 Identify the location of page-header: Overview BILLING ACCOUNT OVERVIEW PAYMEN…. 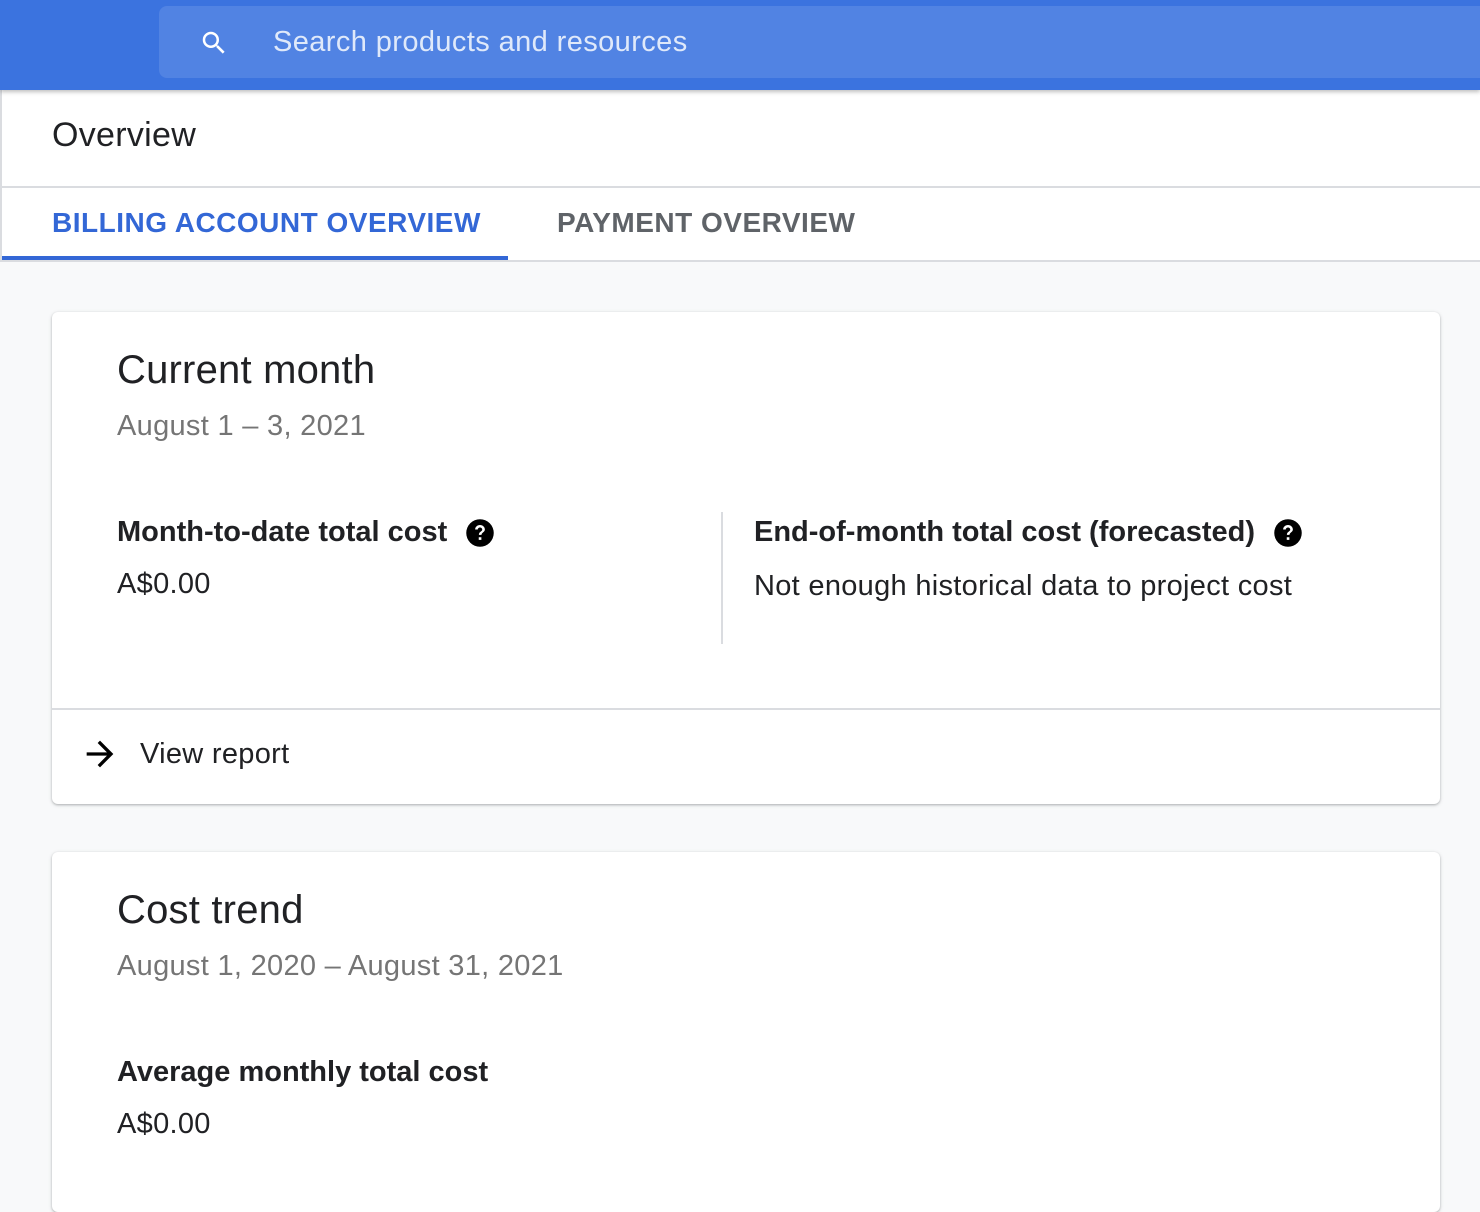
(740, 176).